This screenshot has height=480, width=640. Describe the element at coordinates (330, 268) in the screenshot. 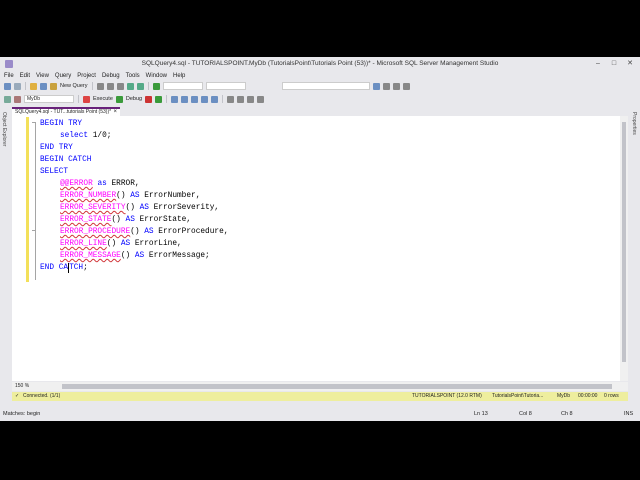

I see `code-line: END CA TCH;` at that location.